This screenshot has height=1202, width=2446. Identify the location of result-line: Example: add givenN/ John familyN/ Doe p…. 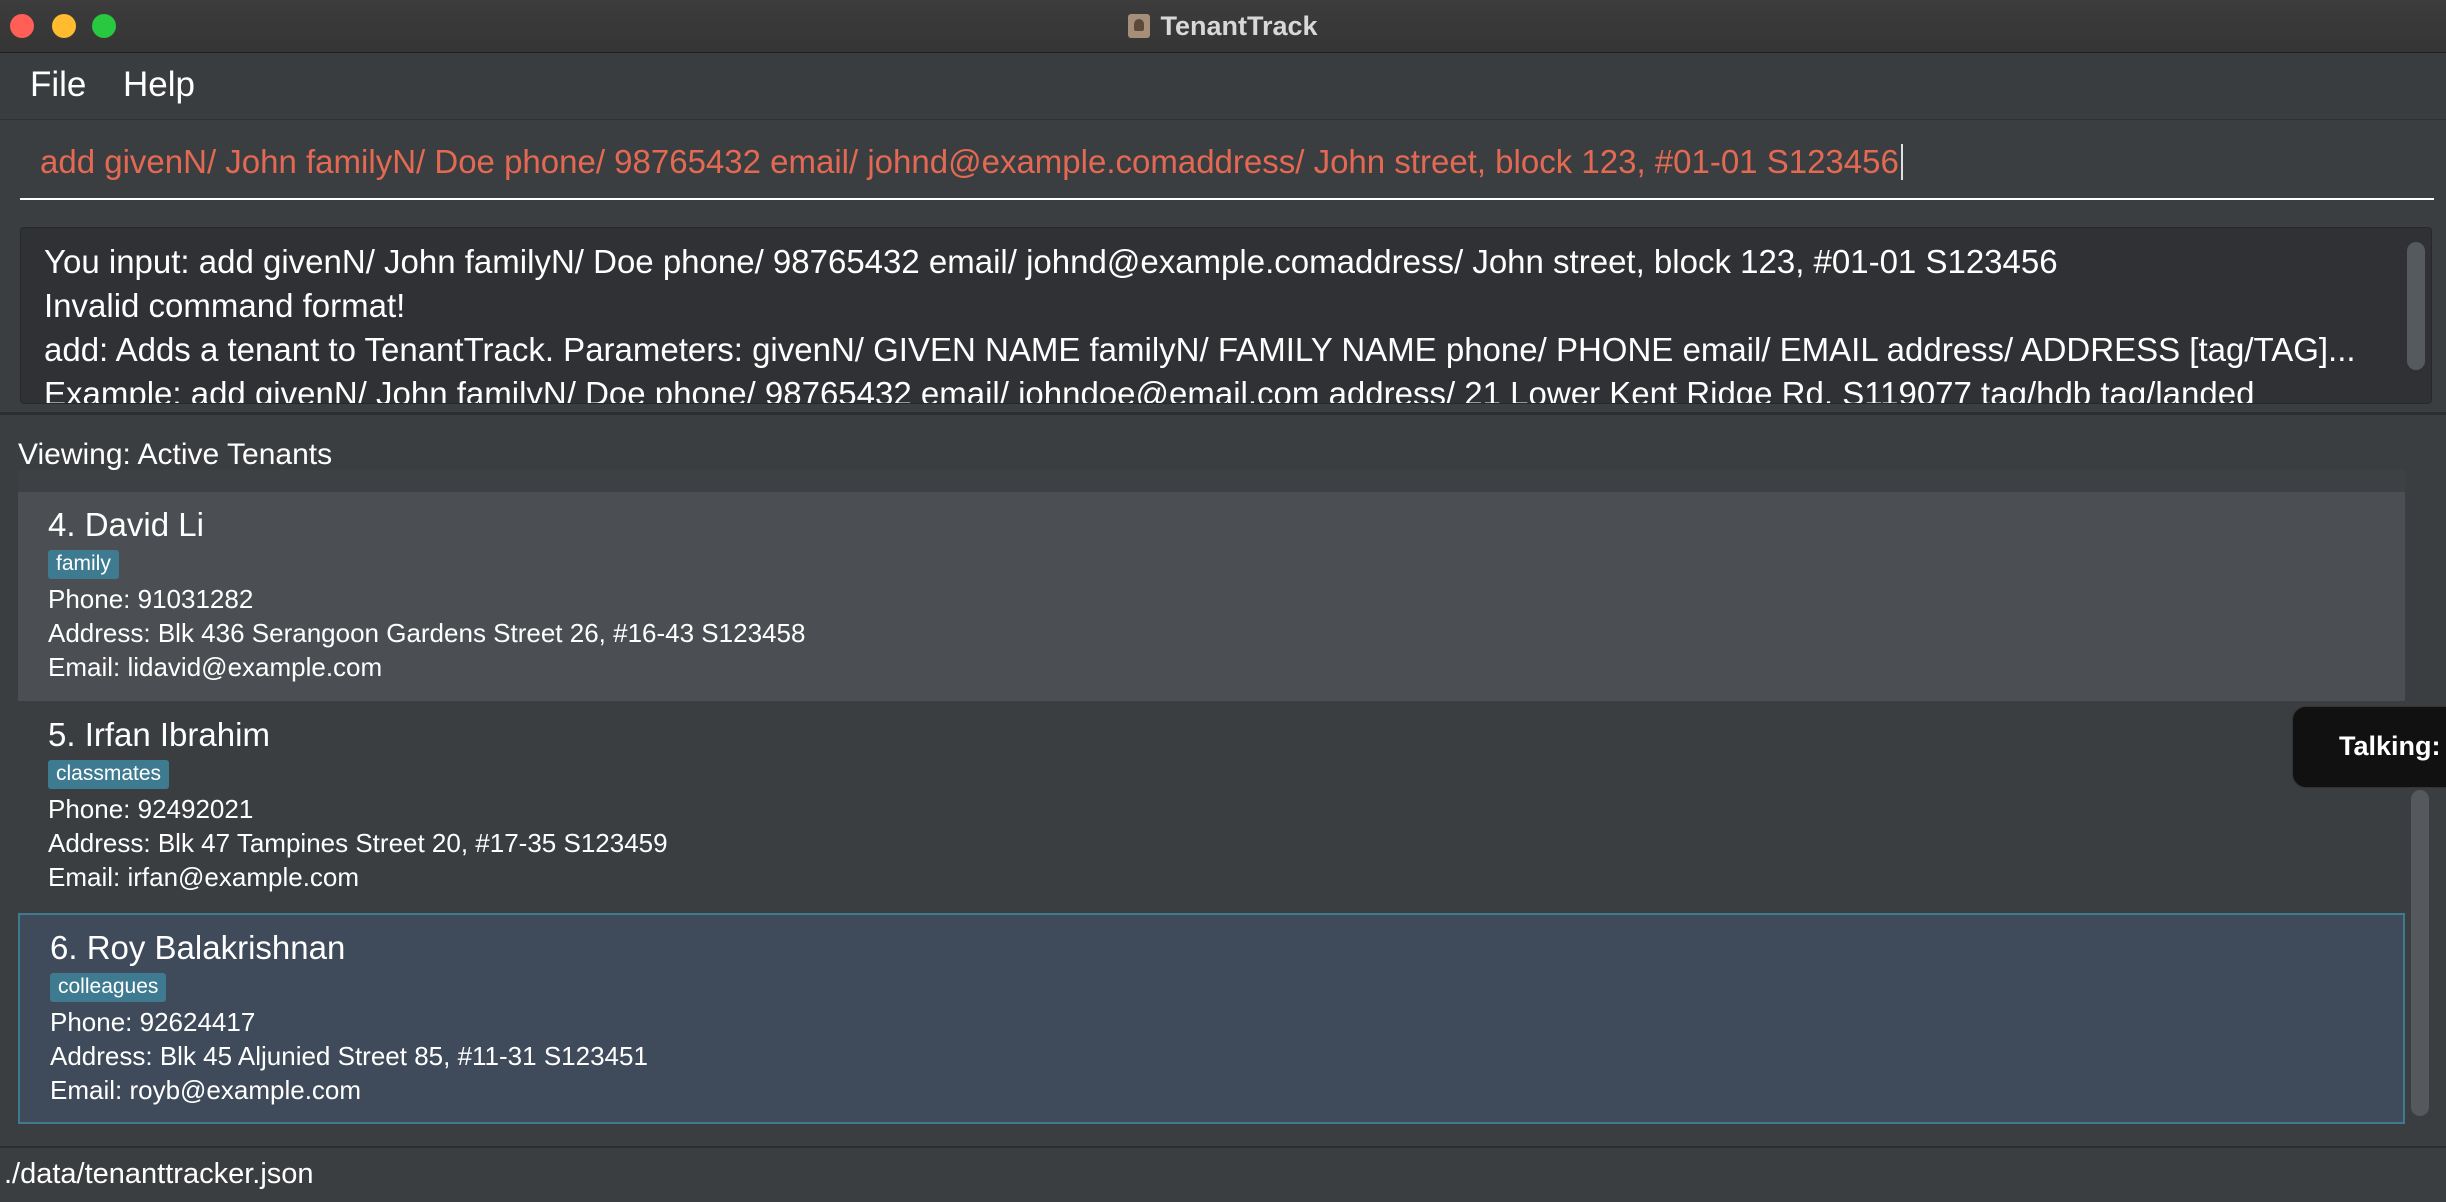
(1149, 389).